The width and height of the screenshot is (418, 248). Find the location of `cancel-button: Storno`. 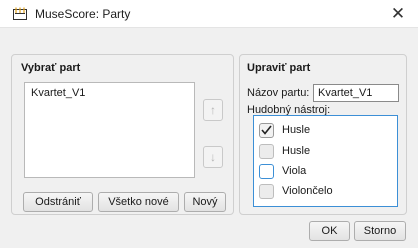

cancel-button: Storno is located at coordinates (380, 231).